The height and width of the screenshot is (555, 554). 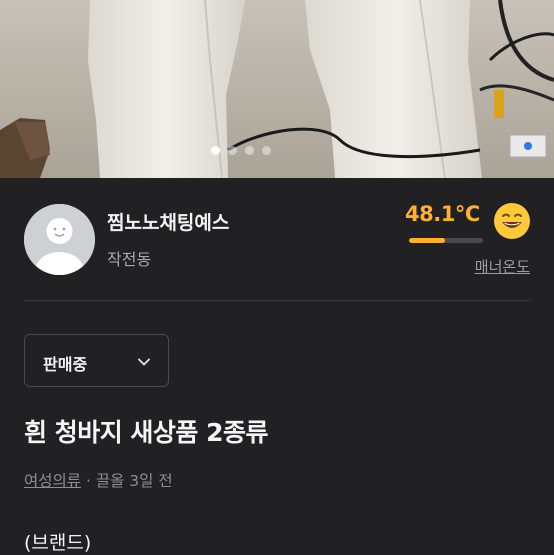 What do you see at coordinates (442, 214) in the screenshot?
I see `manner-temperature-value: 48.1°C` at bounding box center [442, 214].